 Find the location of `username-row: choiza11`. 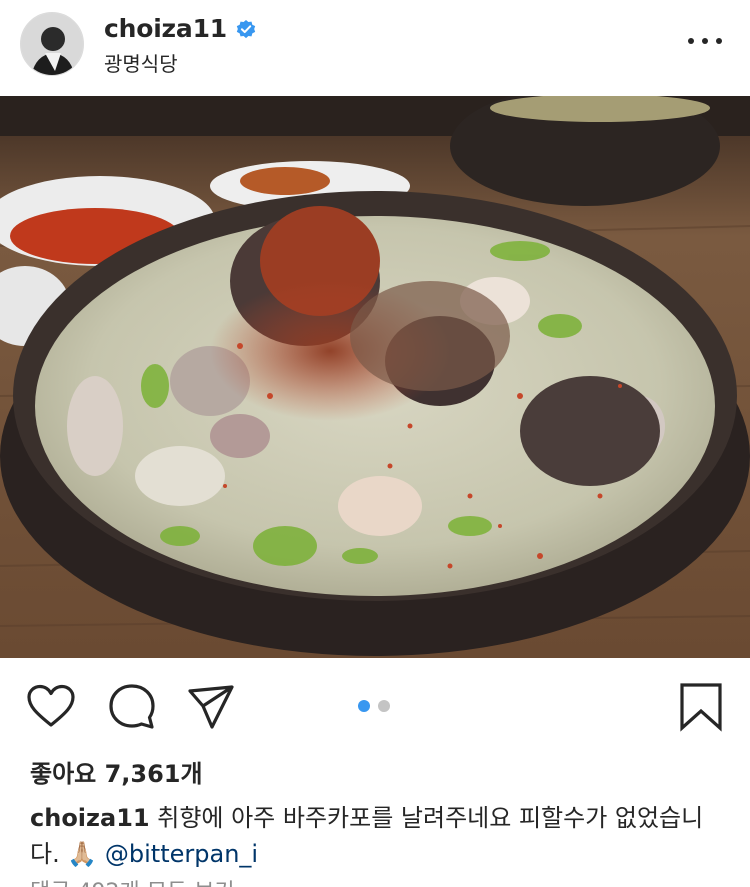

username-row: choiza11 is located at coordinates (180, 28).